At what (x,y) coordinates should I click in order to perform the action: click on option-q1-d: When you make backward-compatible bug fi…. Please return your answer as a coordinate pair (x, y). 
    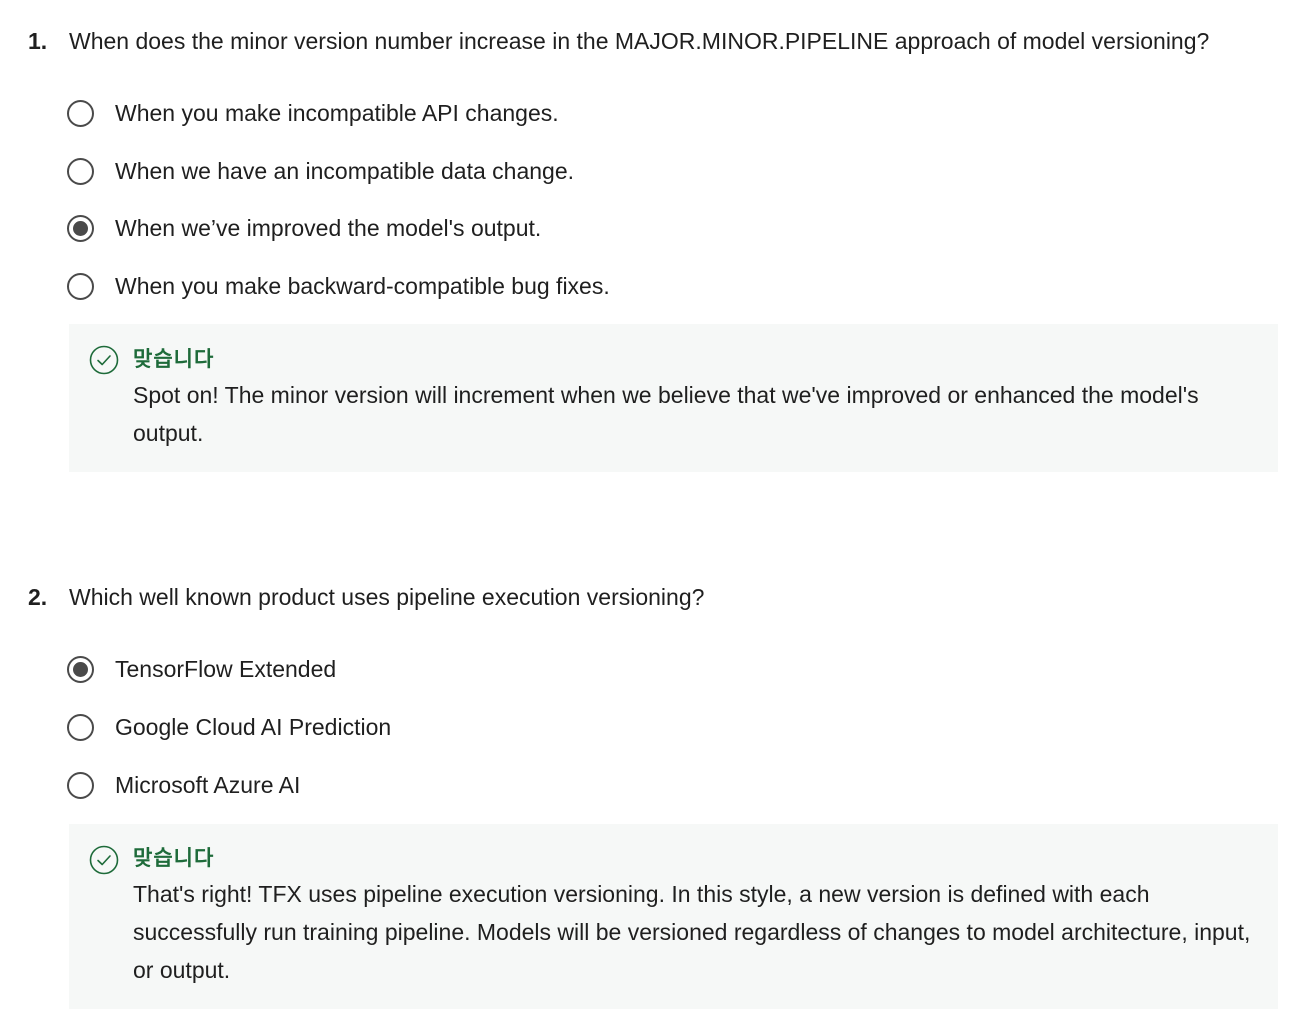
    Looking at the image, I should click on (338, 286).